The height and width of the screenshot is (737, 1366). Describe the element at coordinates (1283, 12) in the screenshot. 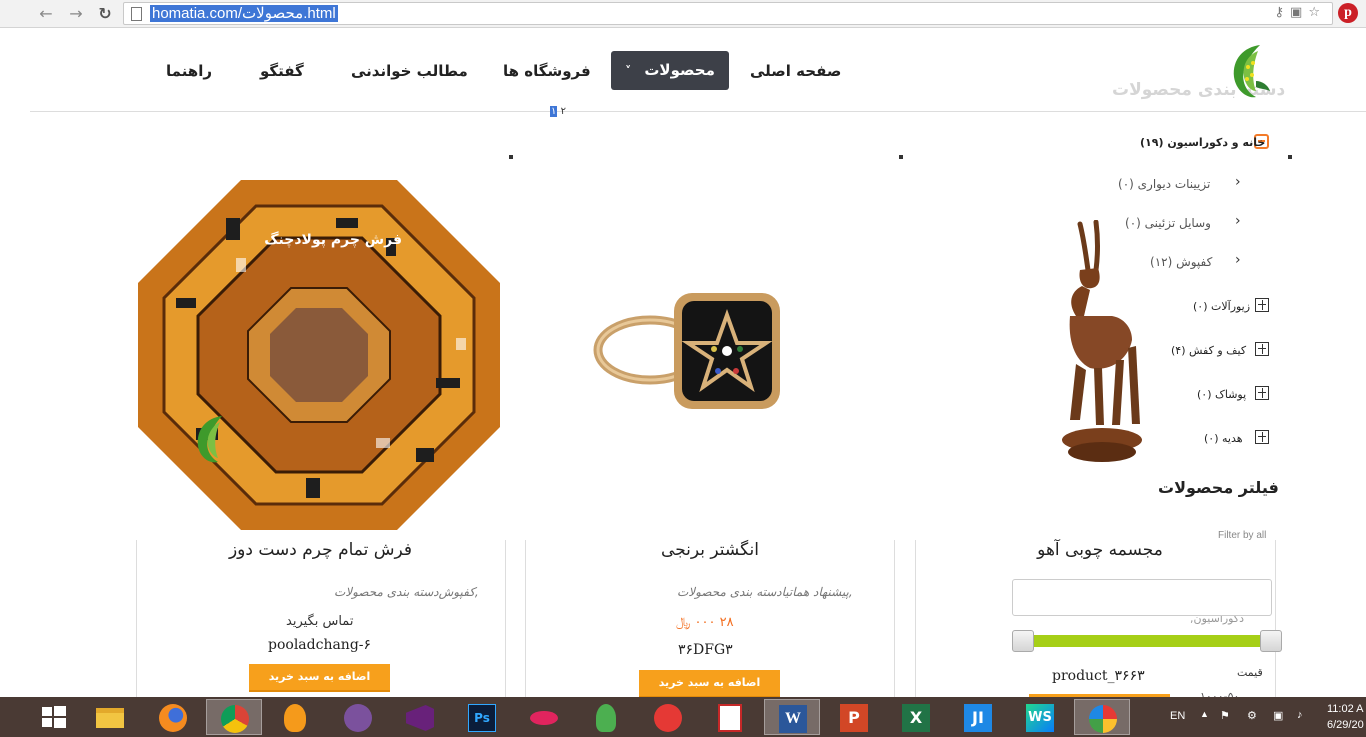

I see `key-icon: ⚷` at that location.